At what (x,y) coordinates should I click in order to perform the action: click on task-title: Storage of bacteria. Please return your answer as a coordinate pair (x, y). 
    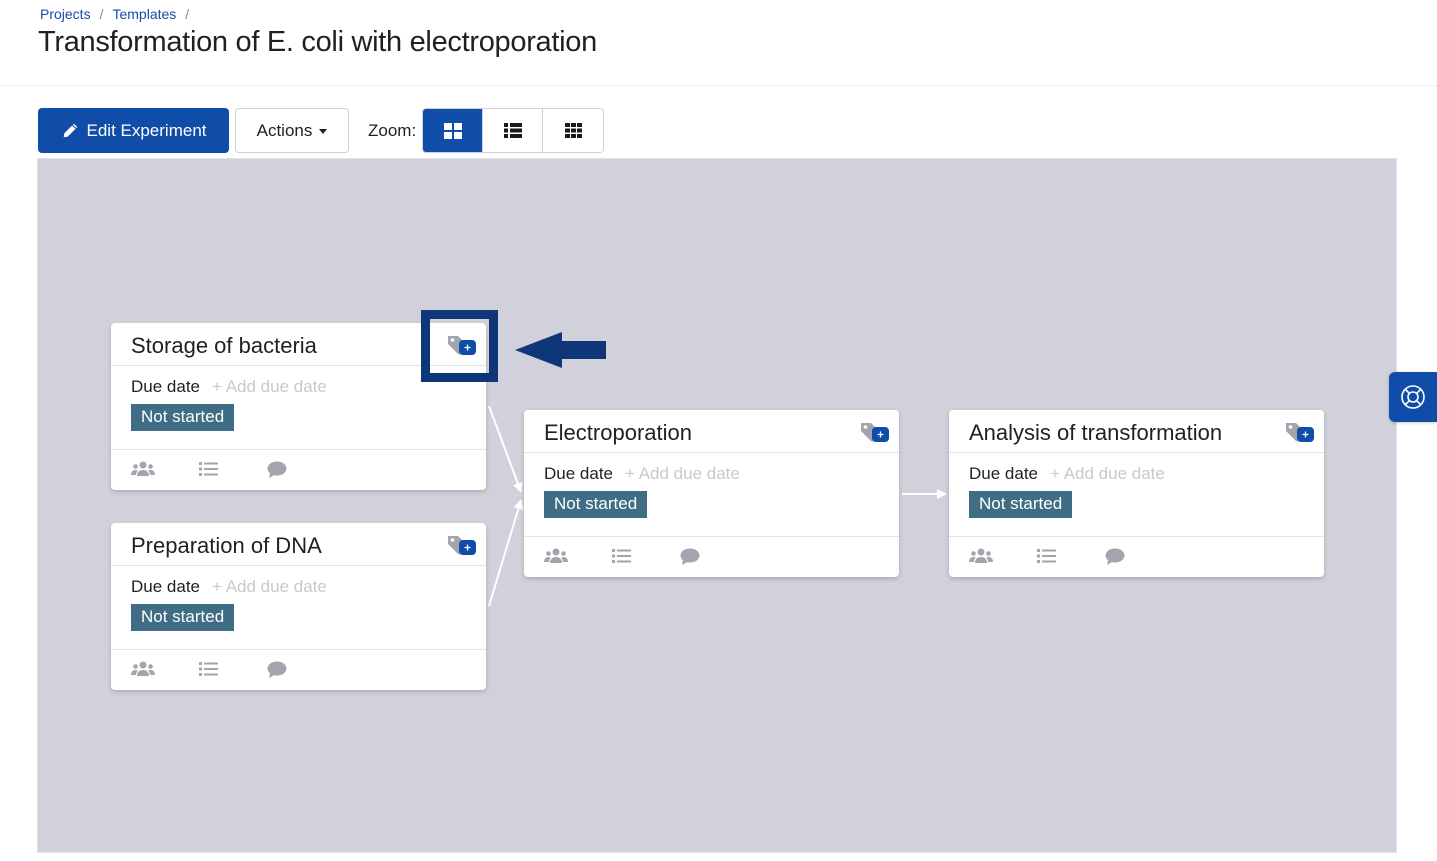
    Looking at the image, I should click on (224, 344).